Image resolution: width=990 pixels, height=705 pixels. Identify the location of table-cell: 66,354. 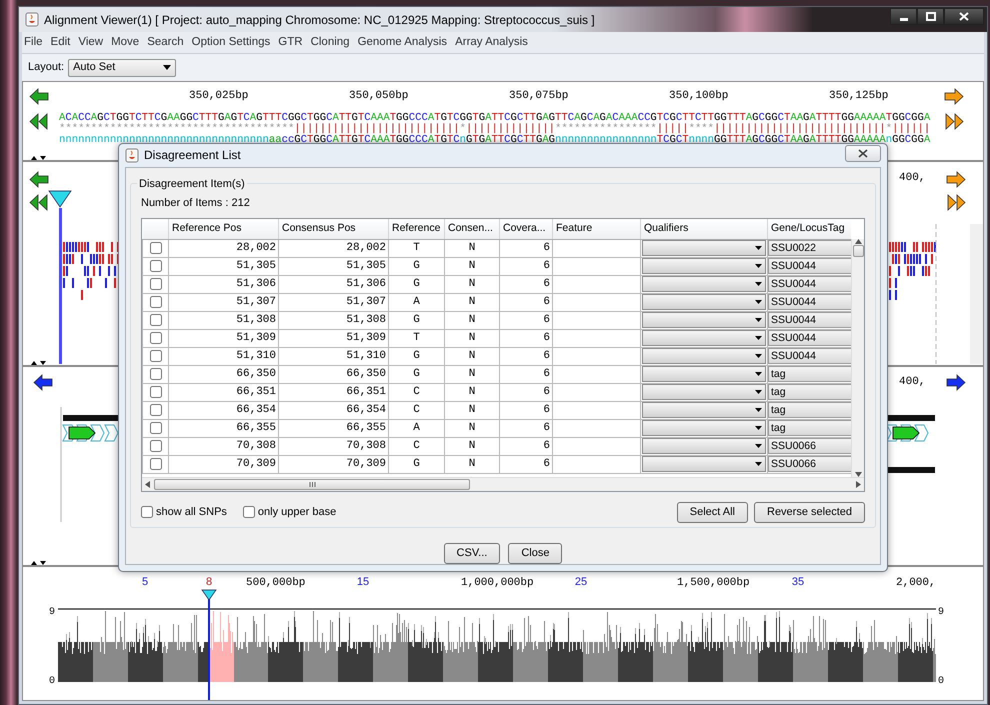
(333, 410).